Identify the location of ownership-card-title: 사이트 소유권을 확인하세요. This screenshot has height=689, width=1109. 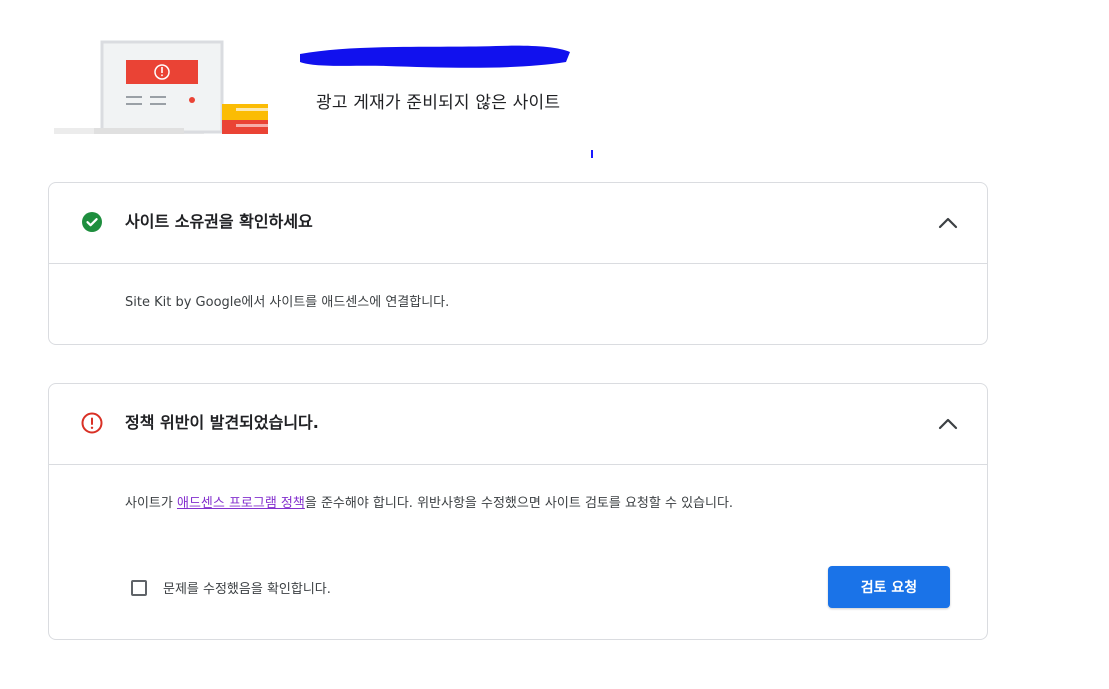
(219, 221).